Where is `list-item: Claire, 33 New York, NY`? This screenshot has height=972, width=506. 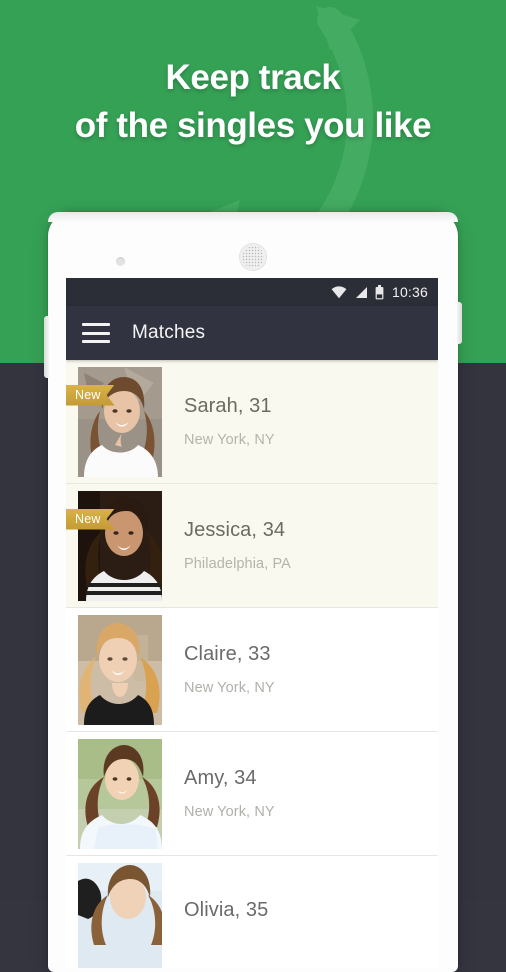
list-item: Claire, 33 New York, NY is located at coordinates (252, 670).